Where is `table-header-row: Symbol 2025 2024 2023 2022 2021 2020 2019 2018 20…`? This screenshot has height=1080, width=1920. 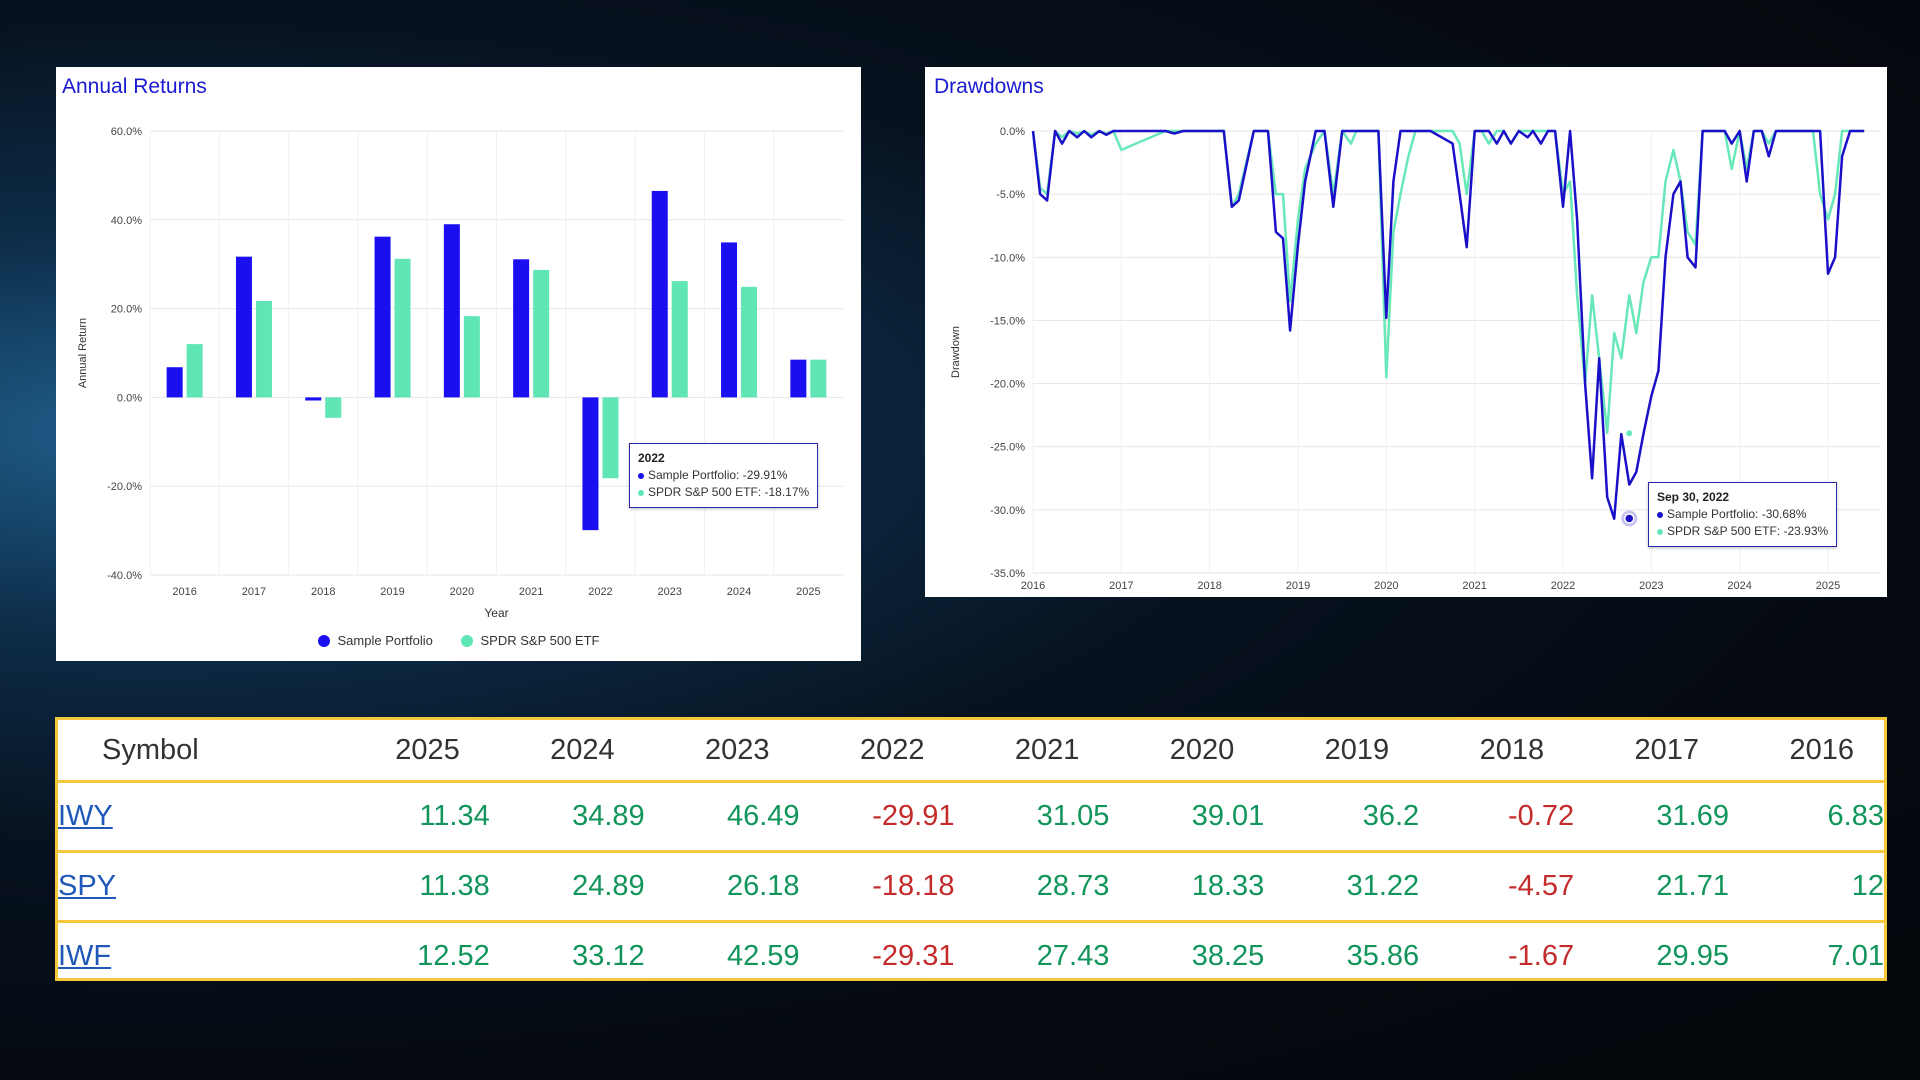
table-header-row: Symbol 2025 2024 2023 2022 2021 2020 2019 2018 20… is located at coordinates (971, 751).